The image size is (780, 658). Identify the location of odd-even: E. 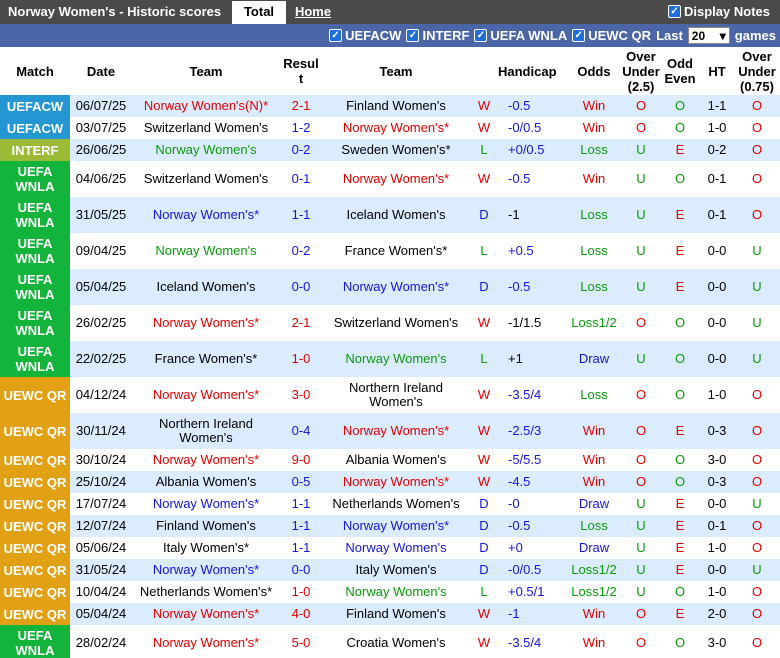
(680, 548).